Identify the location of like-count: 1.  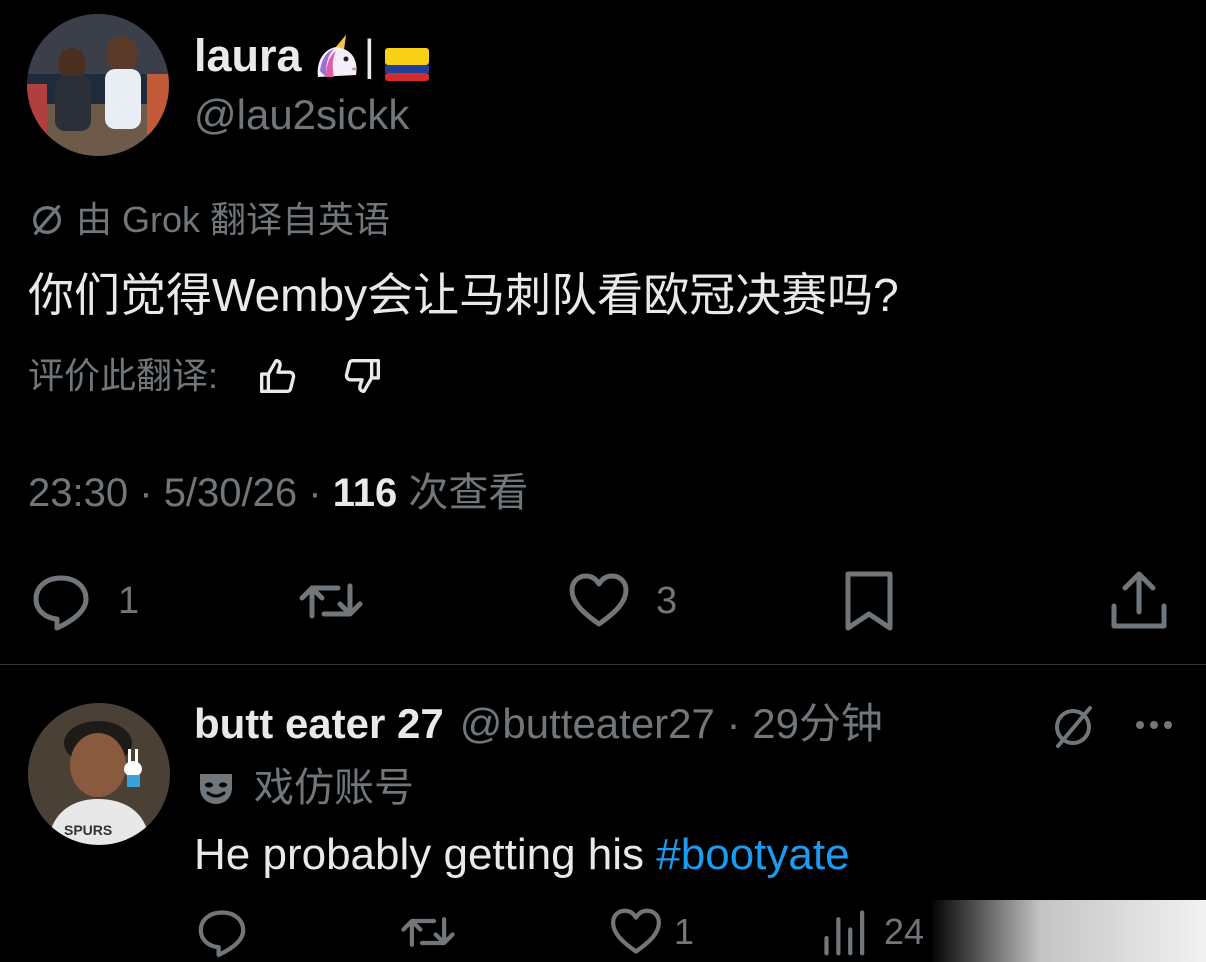
(684, 931).